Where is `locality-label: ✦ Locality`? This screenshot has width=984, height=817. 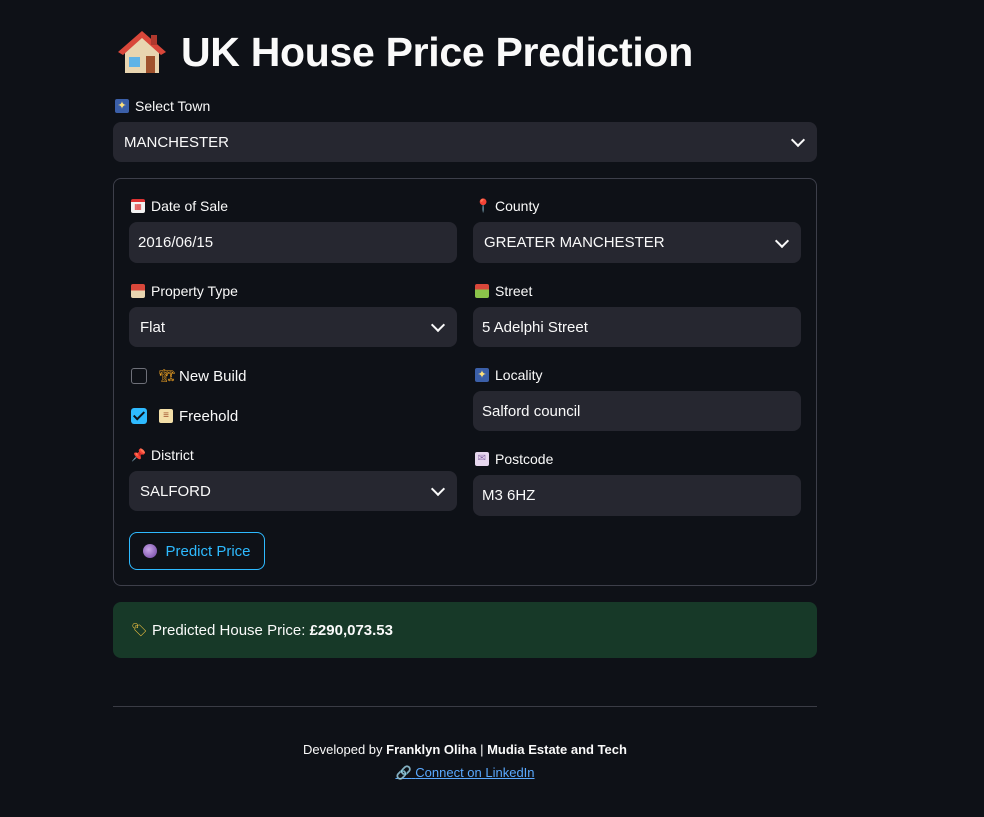 locality-label: ✦ Locality is located at coordinates (508, 375).